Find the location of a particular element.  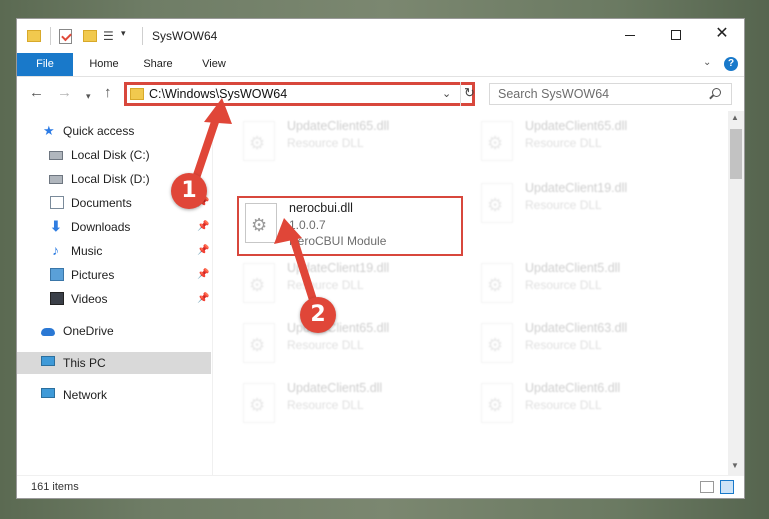

tab-home: Home is located at coordinates (104, 64).